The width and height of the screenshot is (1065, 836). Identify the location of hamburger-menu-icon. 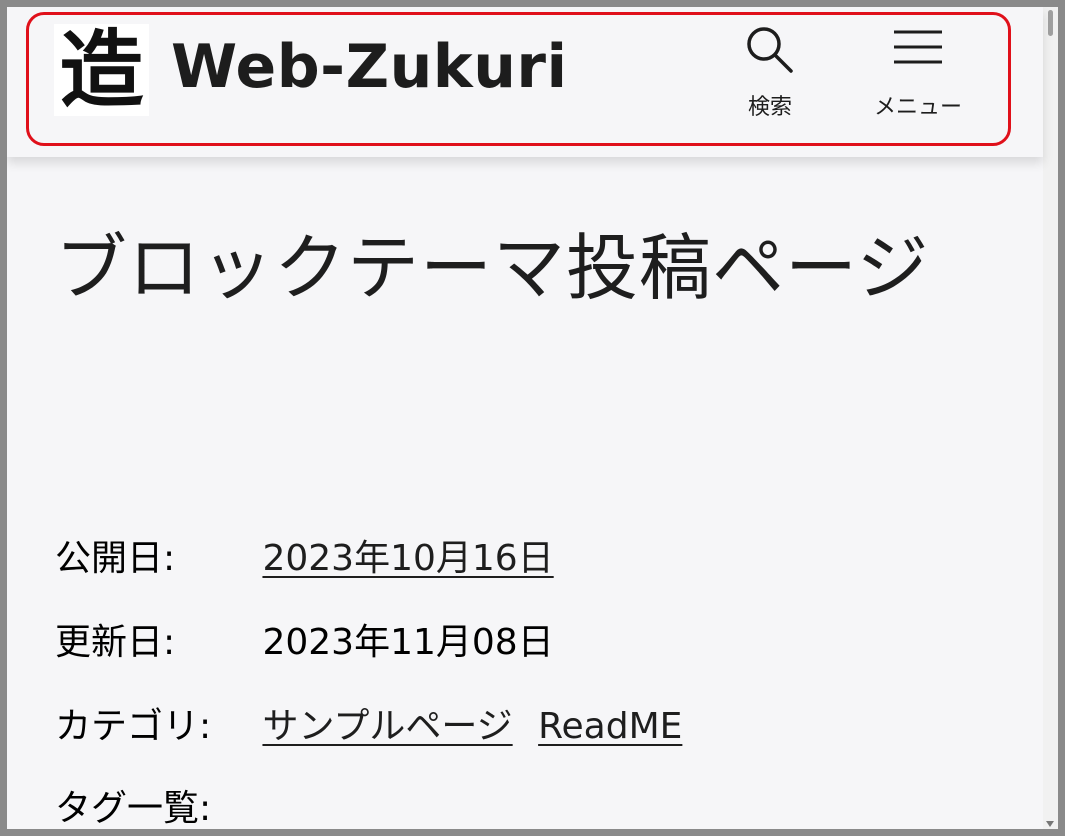
(918, 47).